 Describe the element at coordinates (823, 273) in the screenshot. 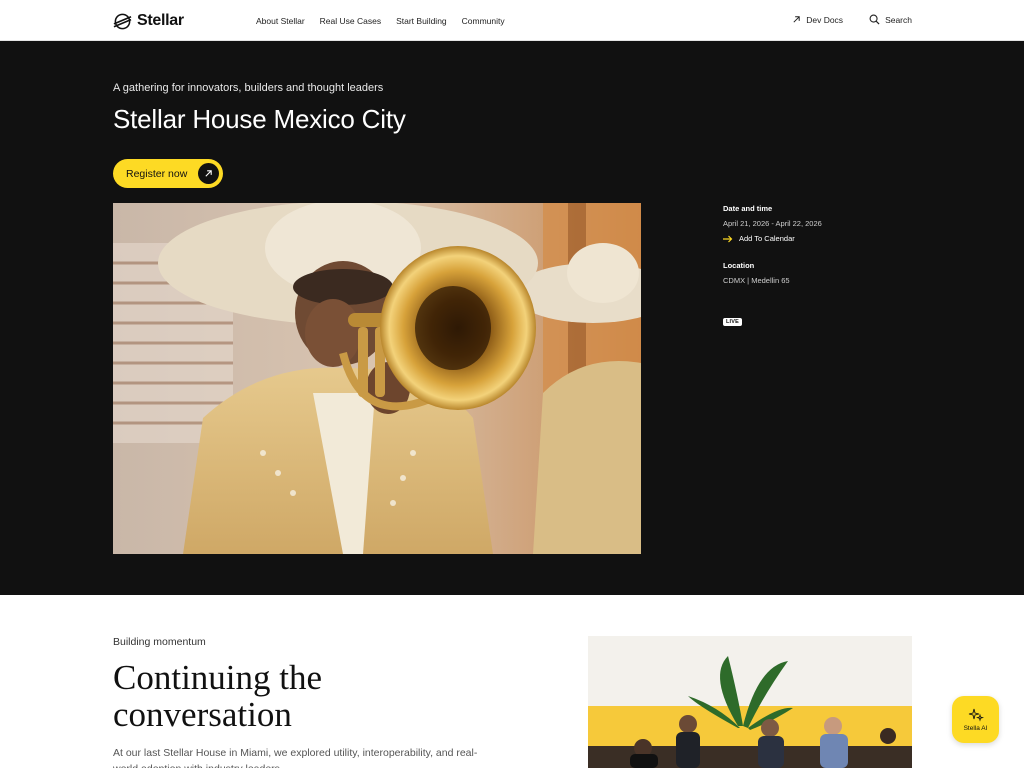

I see `location-block: Location CDMX | Medellin 65` at that location.